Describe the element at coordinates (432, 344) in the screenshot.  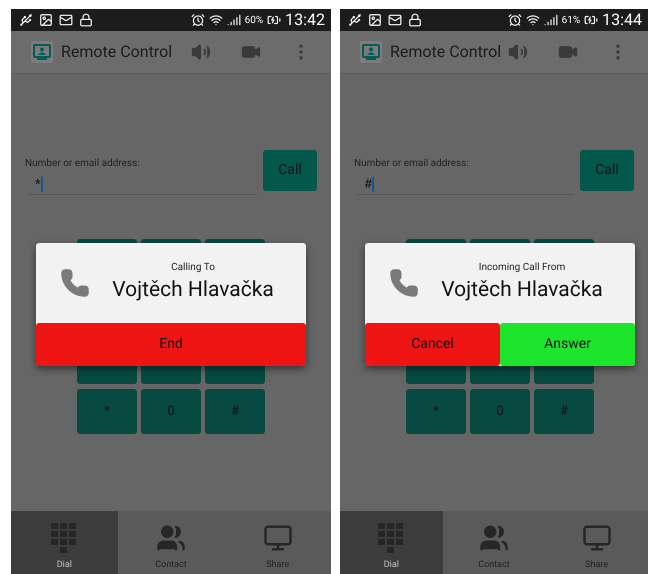
I see `decline-button: Cancel` at that location.